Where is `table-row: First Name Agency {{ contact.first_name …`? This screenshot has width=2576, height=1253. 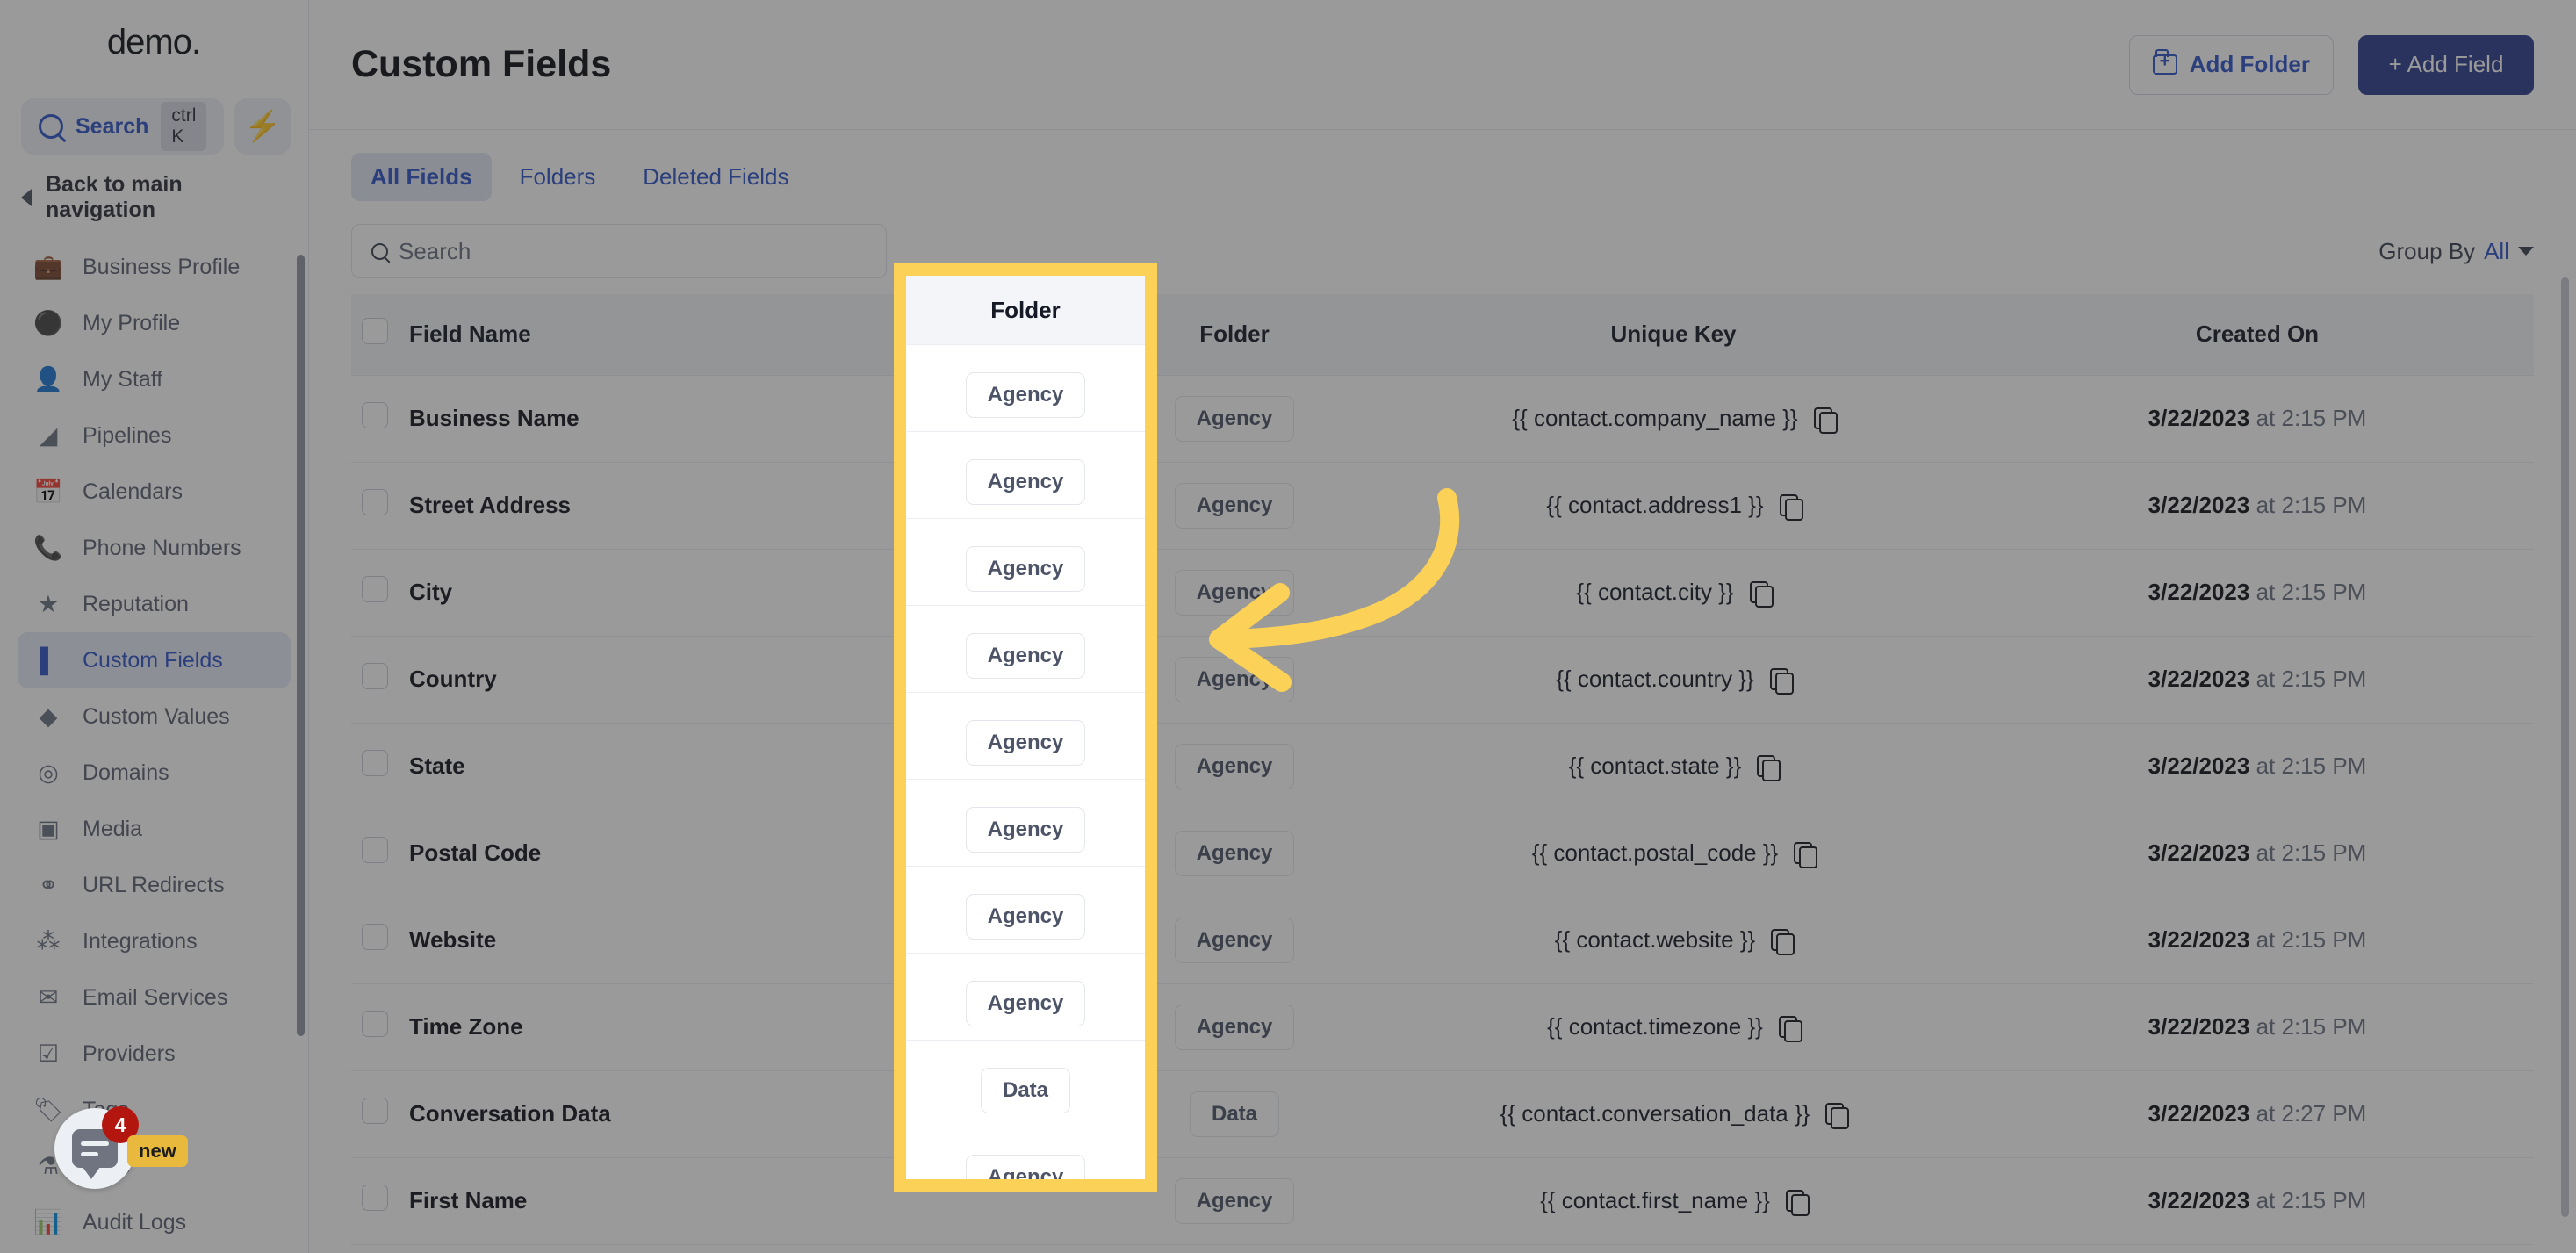
table-row: First Name Agency {{ contact.first_name … is located at coordinates (1442, 1201).